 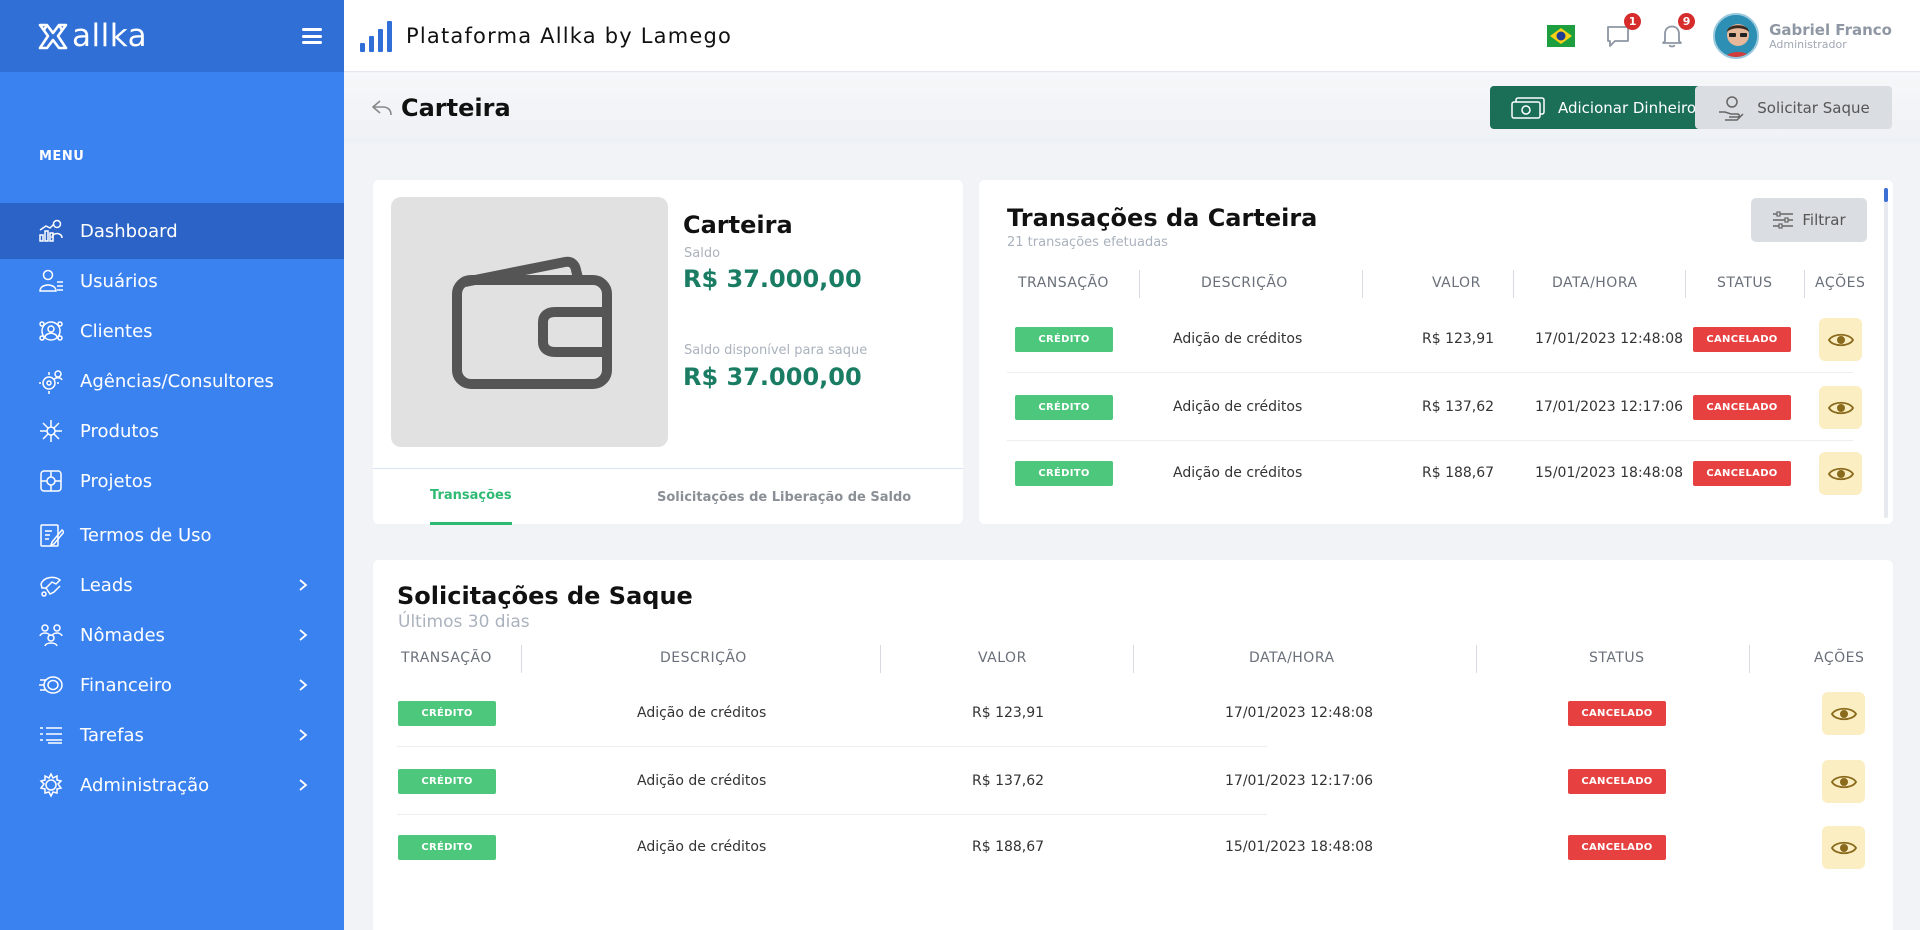 I want to click on topbar-actions: 1 9 Gabriel Franco Administrador, so click(x=1719, y=36).